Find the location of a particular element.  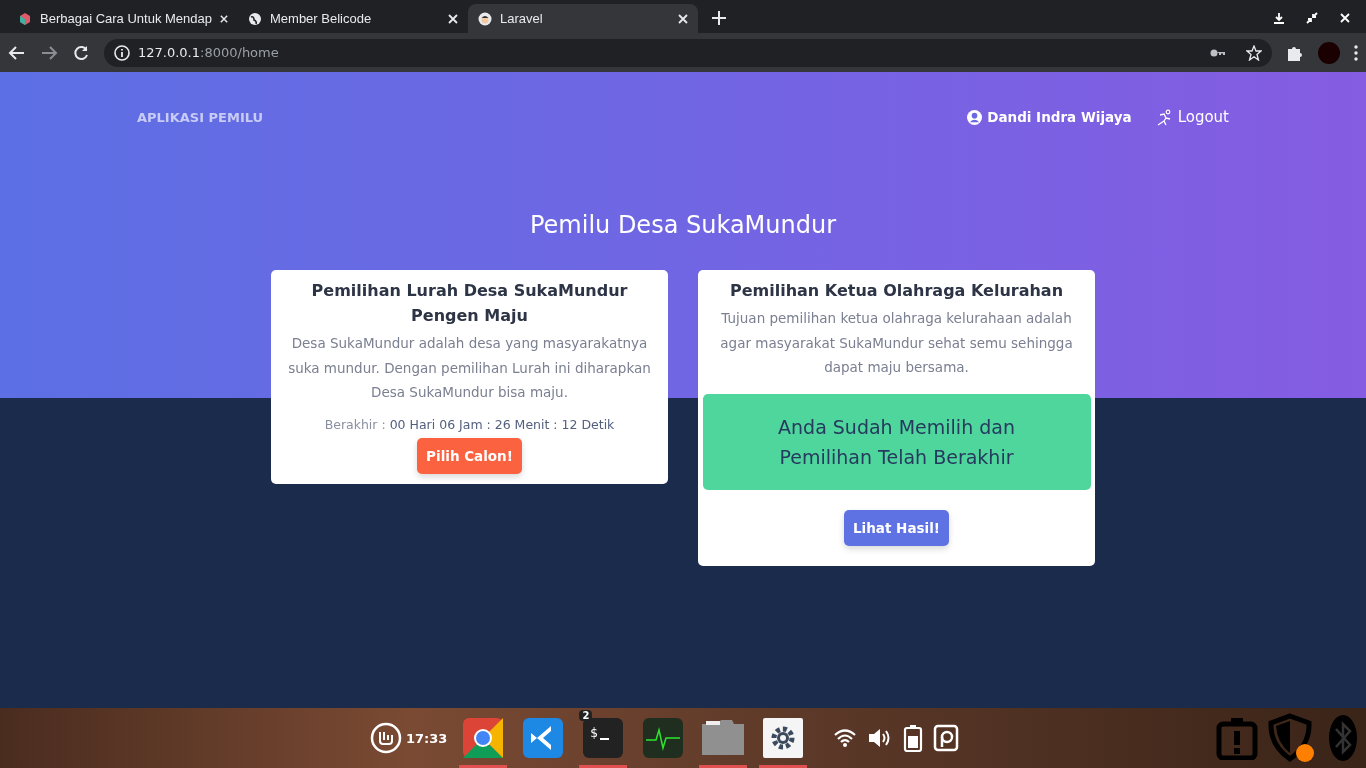

code-editor-icon is located at coordinates (543, 738).